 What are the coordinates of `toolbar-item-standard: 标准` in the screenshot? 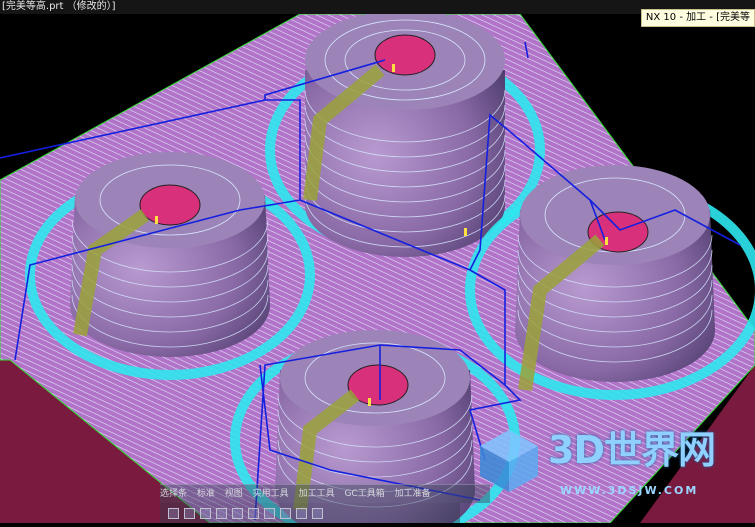 It's located at (206, 494).